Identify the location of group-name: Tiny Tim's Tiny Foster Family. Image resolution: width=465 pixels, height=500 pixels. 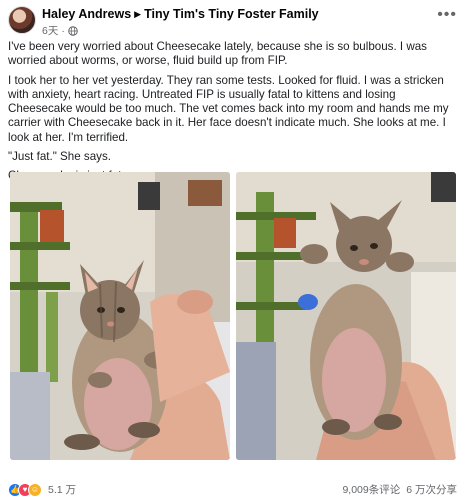
(231, 14).